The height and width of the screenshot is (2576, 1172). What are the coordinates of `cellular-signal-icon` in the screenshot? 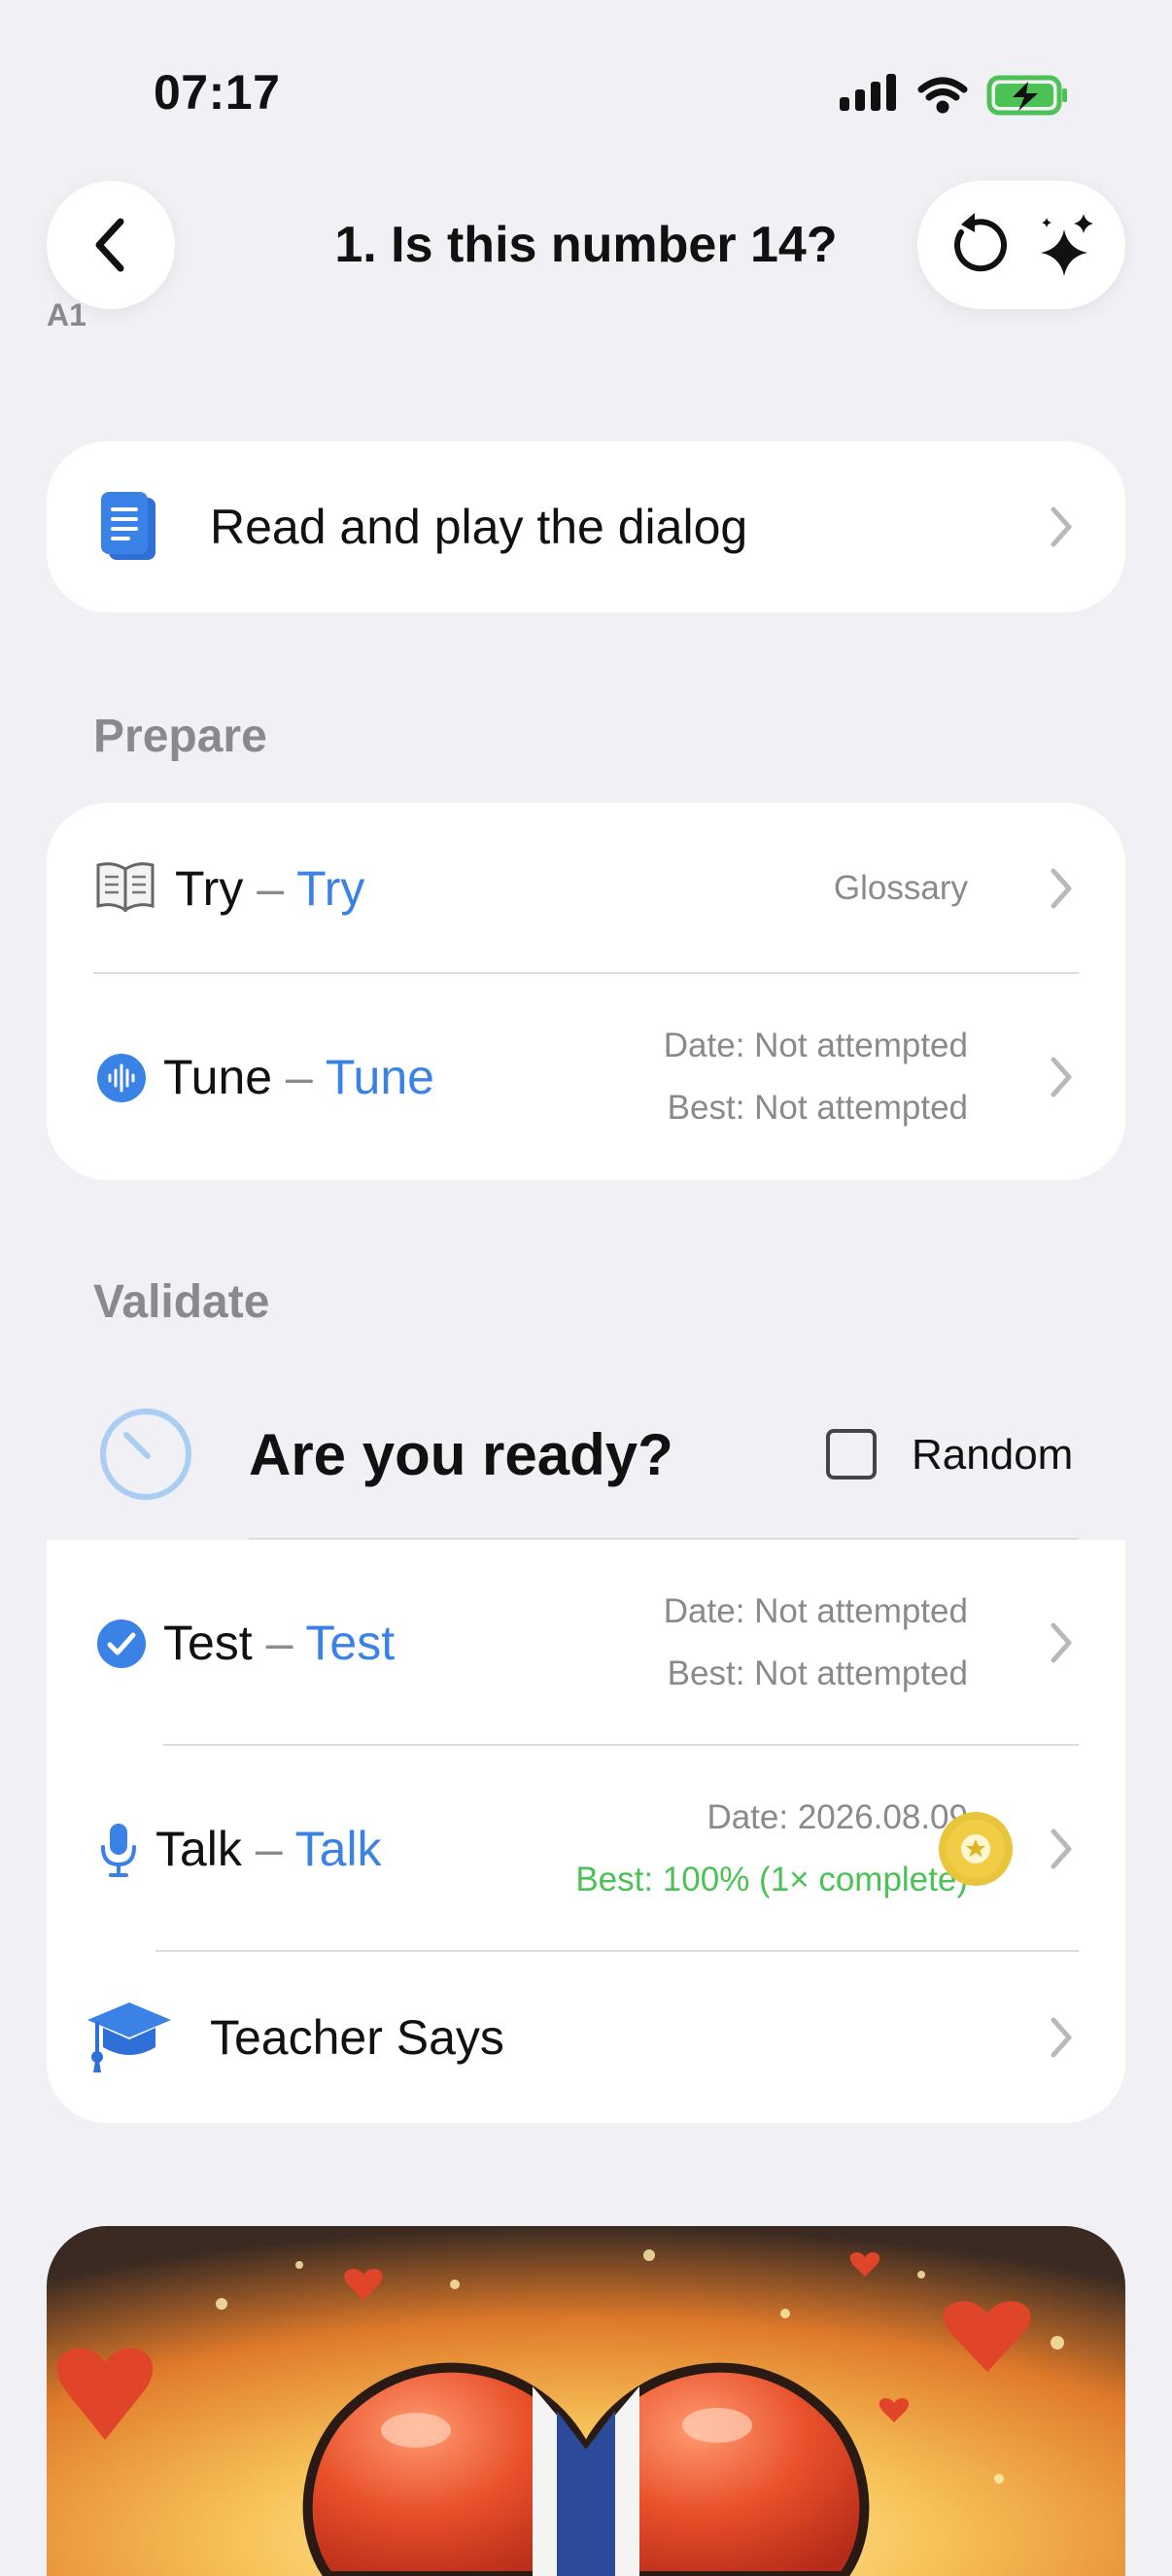 It's located at (868, 92).